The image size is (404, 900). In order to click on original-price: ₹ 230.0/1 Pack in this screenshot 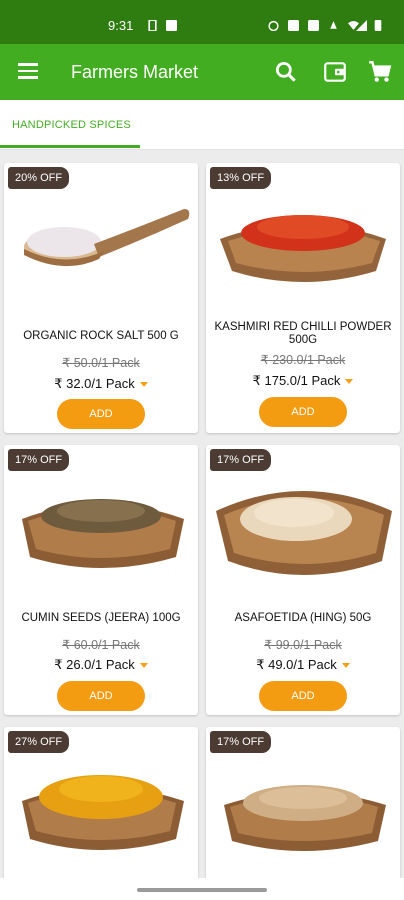, I will do `click(303, 360)`.